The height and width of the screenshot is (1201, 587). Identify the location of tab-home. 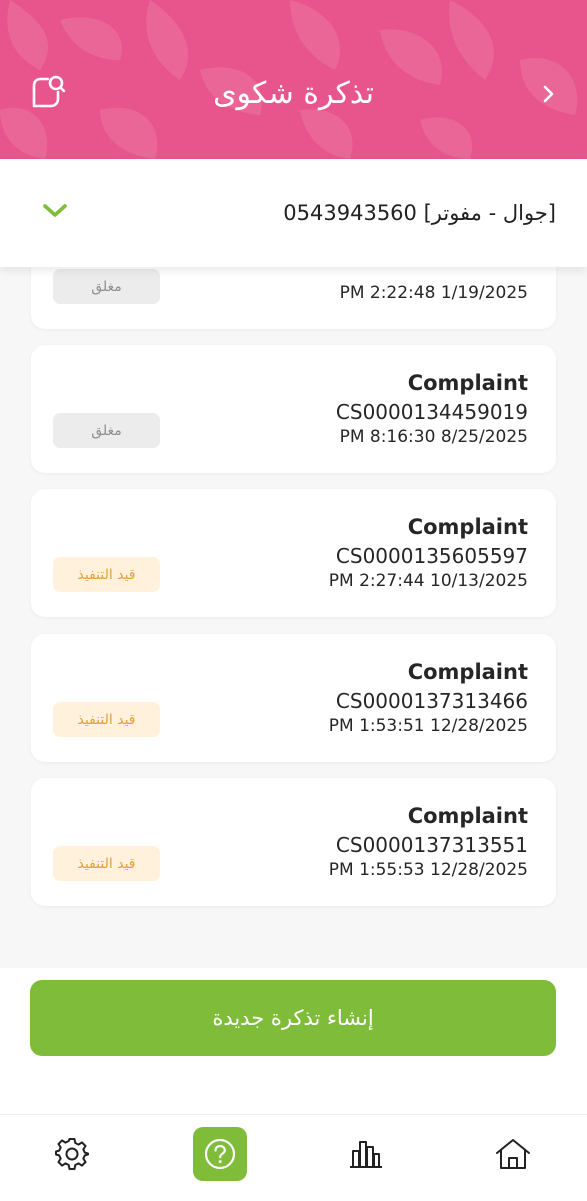
(513, 1154).